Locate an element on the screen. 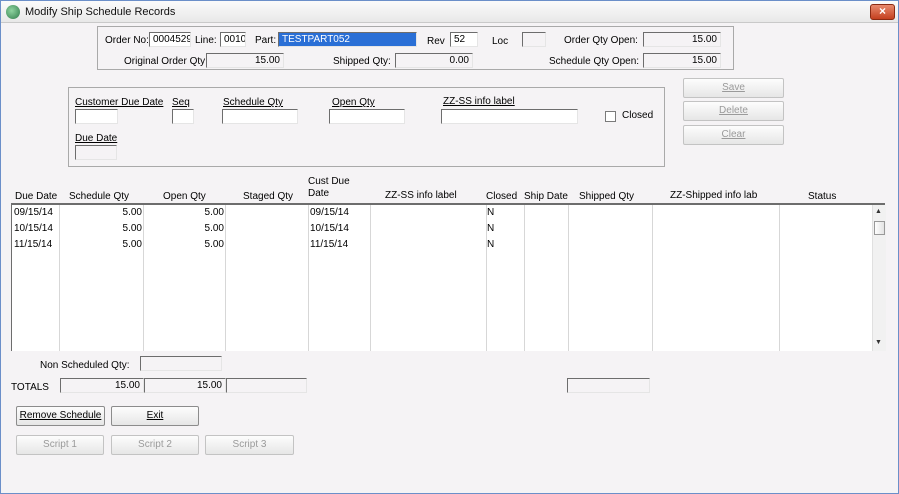 The height and width of the screenshot is (494, 899). shipped-qty-label: Shipped Qty: is located at coordinates (362, 61).